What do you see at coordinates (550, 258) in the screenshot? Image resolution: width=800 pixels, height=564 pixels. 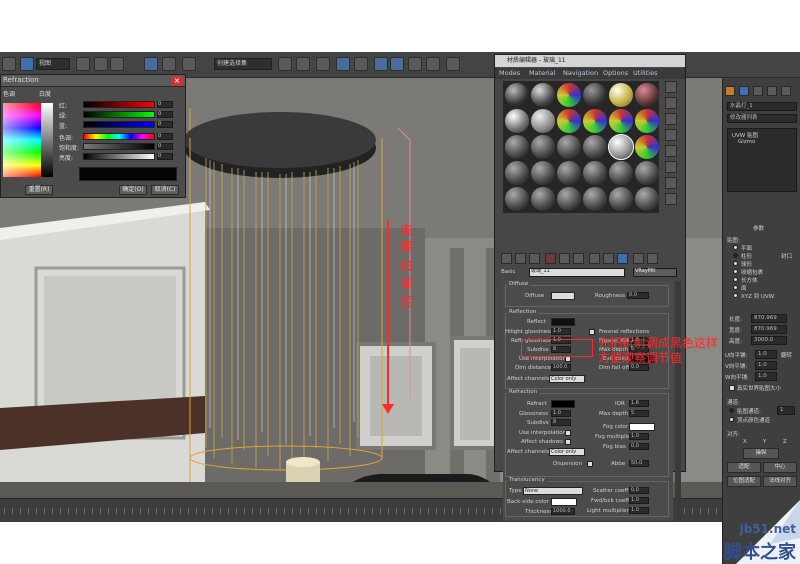 I see `reset-map-icon` at bounding box center [550, 258].